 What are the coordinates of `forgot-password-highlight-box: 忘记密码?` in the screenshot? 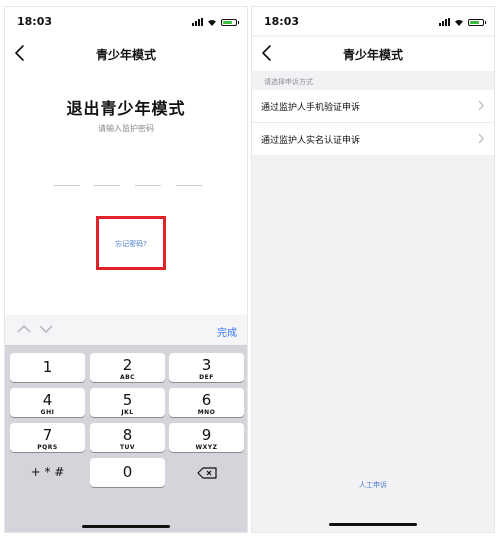 It's located at (131, 243).